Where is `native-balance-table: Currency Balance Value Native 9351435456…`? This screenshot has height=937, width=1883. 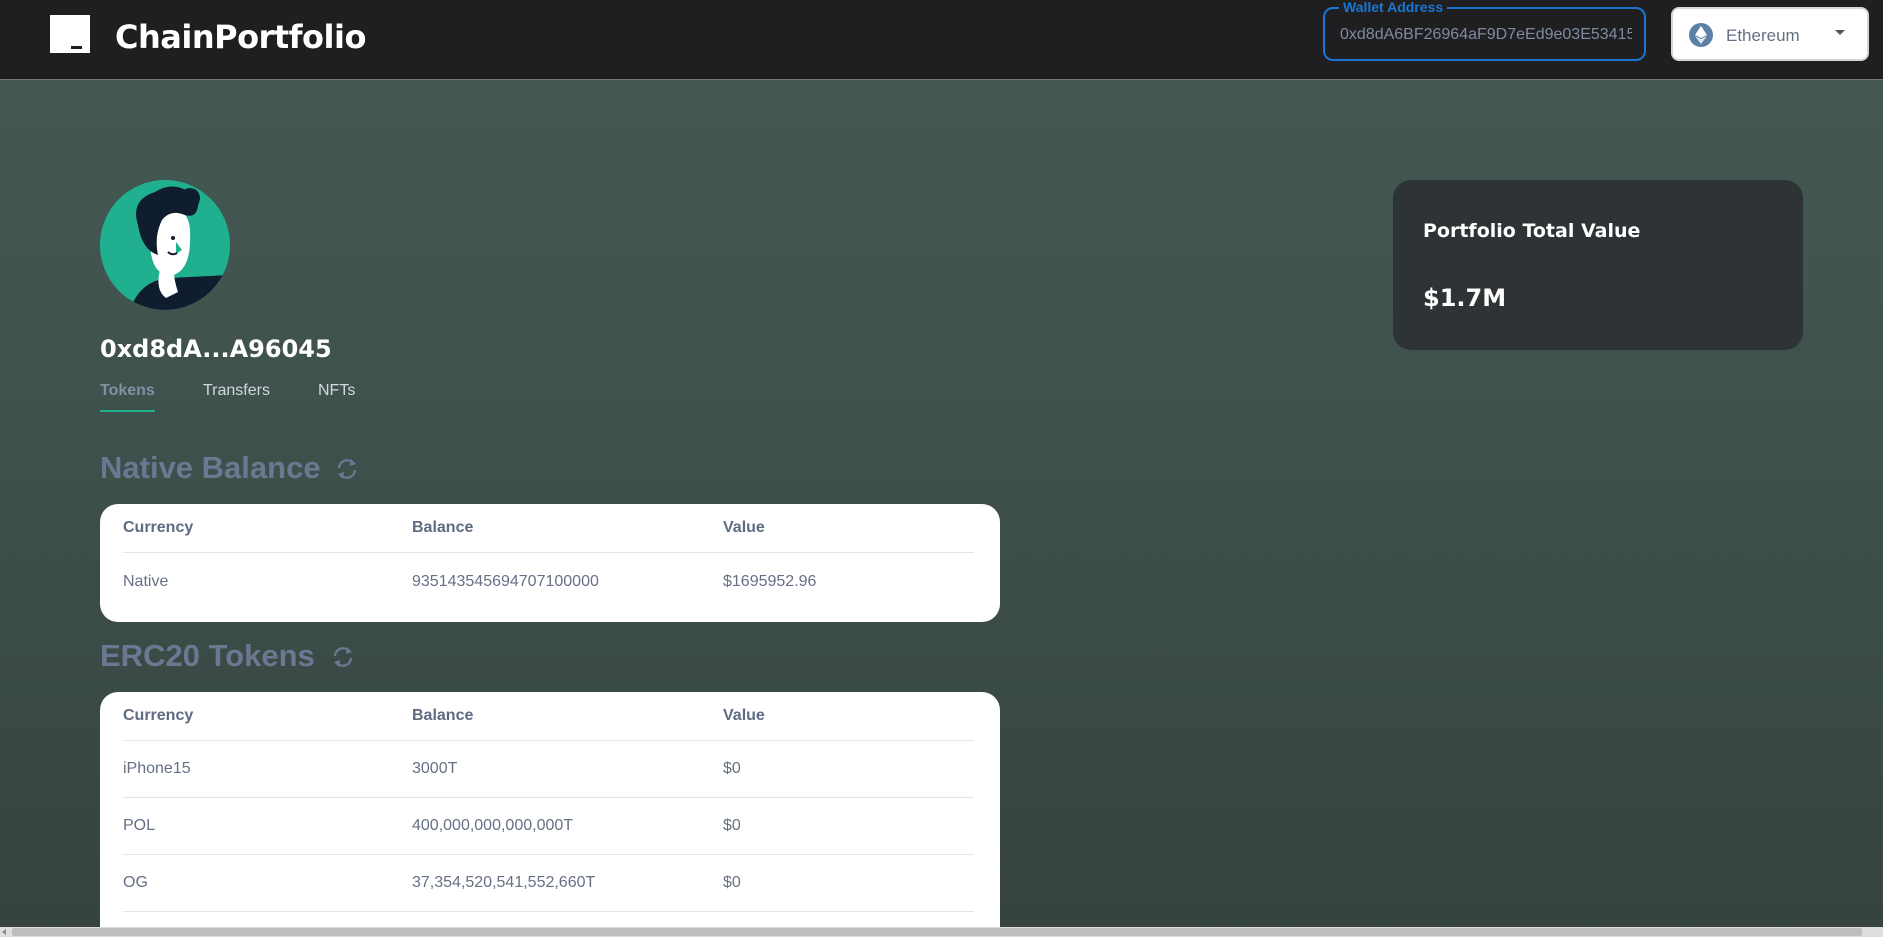 native-balance-table: Currency Balance Value Native 9351435456… is located at coordinates (550, 563).